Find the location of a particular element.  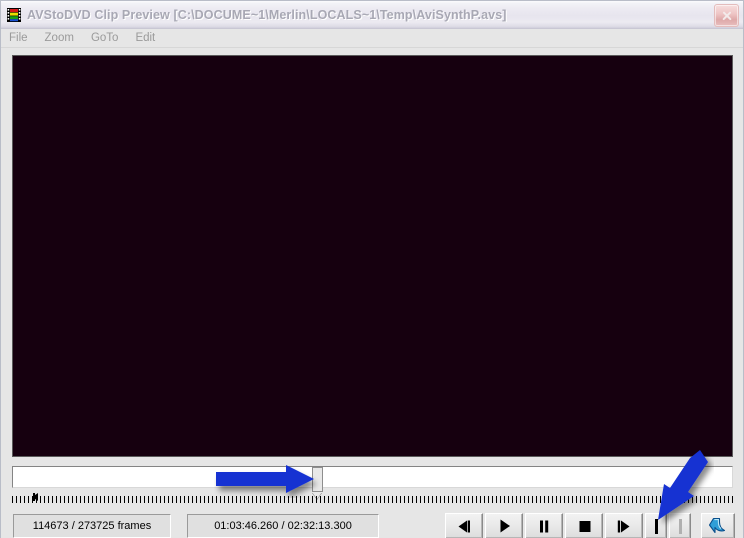

pause-button is located at coordinates (544, 525).